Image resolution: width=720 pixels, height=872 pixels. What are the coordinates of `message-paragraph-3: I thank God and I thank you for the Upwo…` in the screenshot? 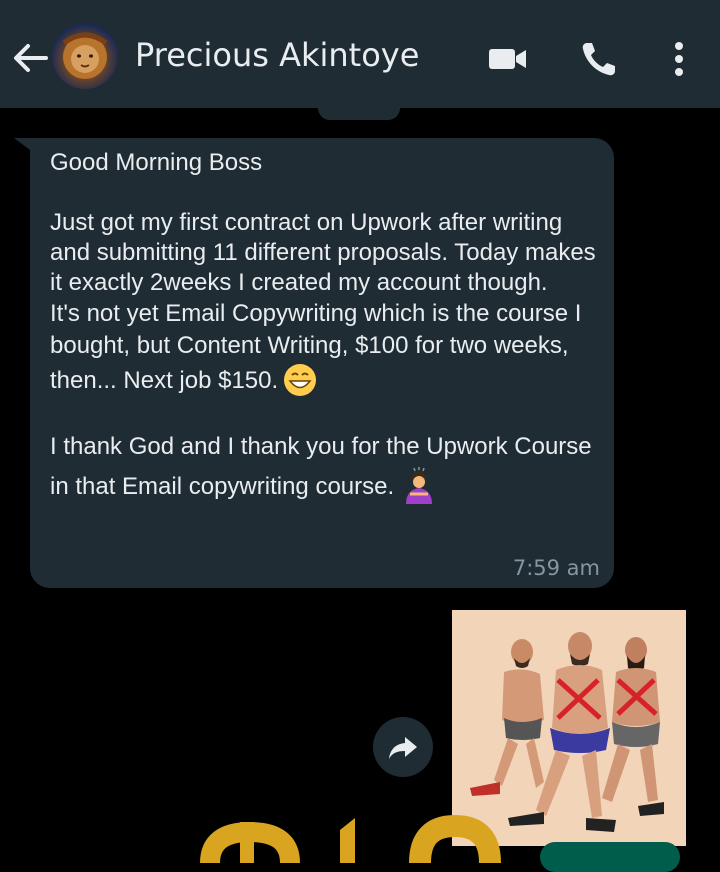 It's located at (325, 467).